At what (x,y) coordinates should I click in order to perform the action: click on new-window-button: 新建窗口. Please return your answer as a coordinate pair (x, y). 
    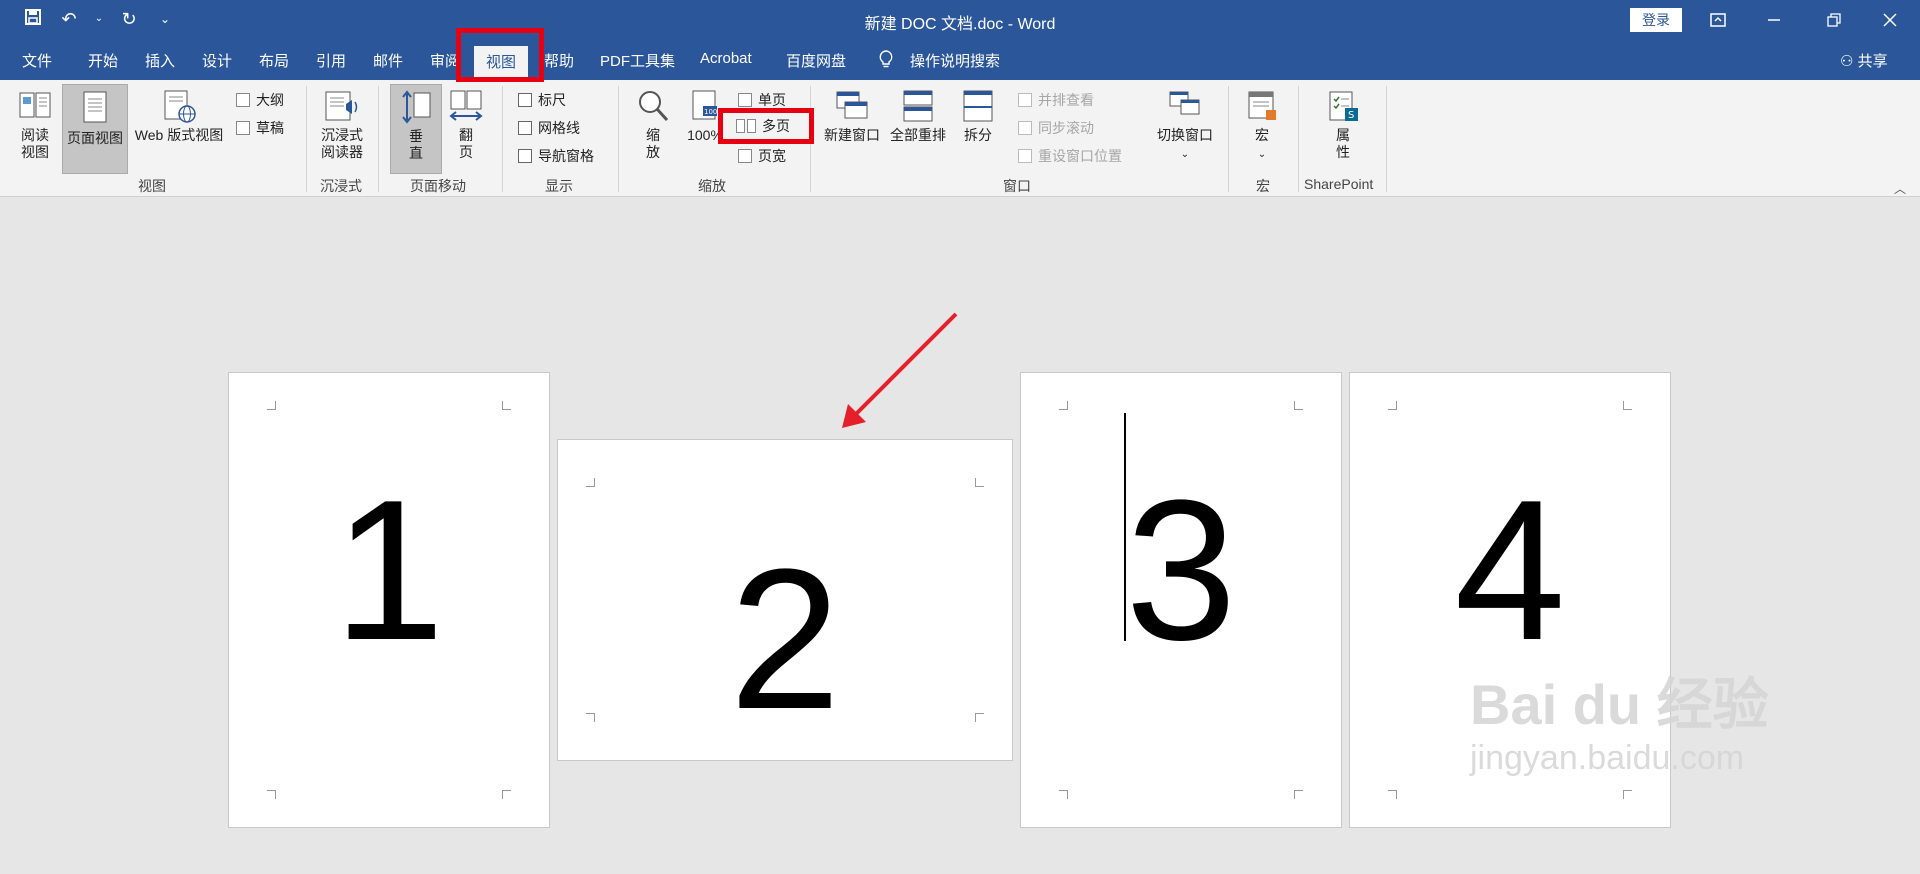
    Looking at the image, I should click on (852, 116).